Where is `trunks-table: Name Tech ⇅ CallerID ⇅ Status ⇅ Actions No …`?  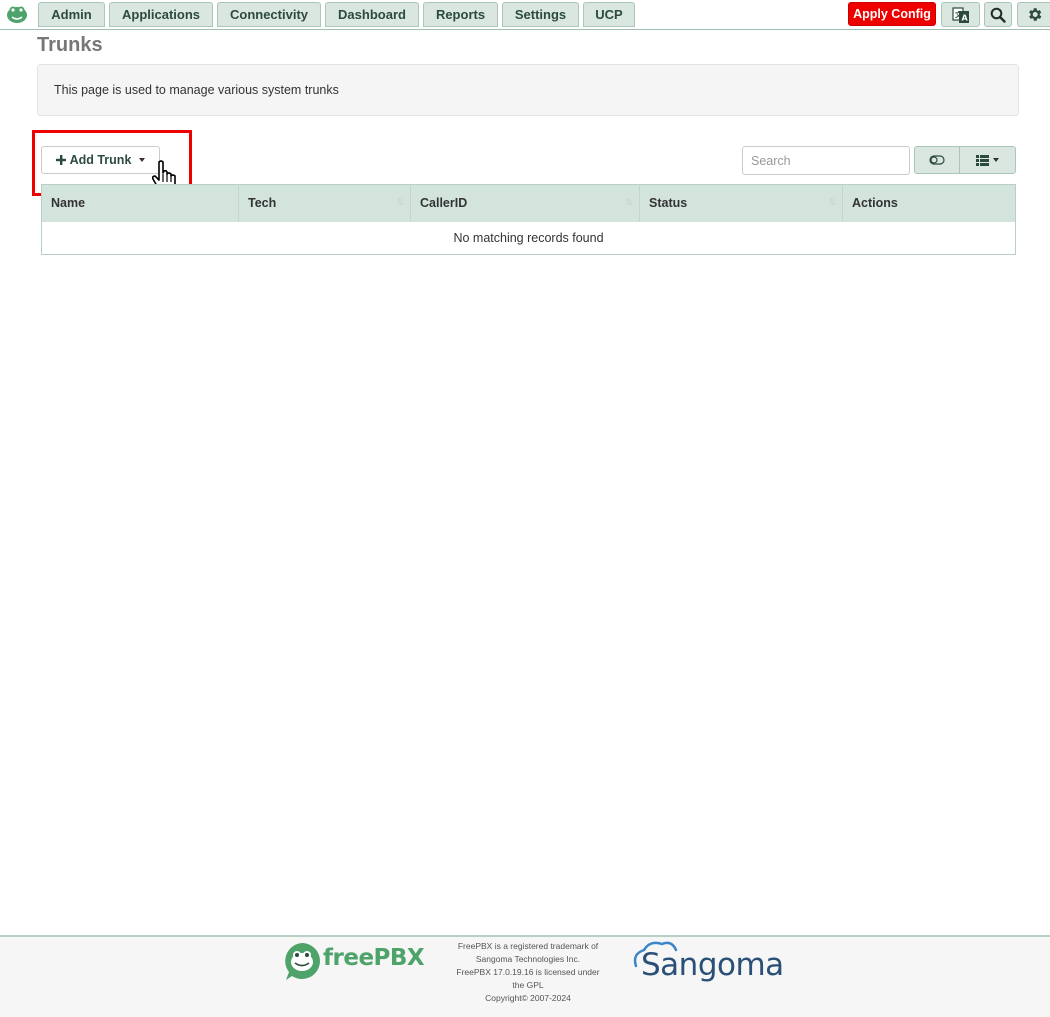 trunks-table: Name Tech ⇅ CallerID ⇅ Status ⇅ Actions No … is located at coordinates (528, 219).